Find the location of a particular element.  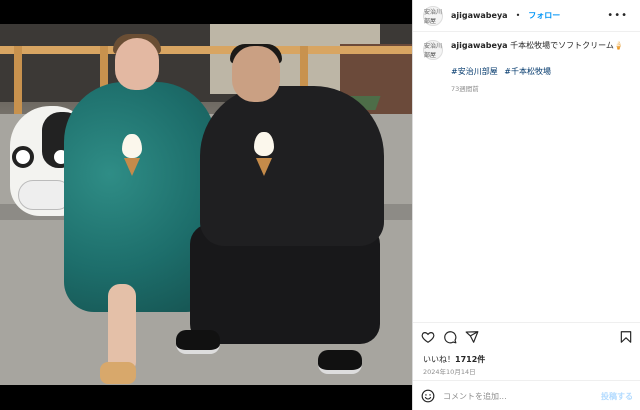

post-date: 2024年10月14日 is located at coordinates (449, 372).